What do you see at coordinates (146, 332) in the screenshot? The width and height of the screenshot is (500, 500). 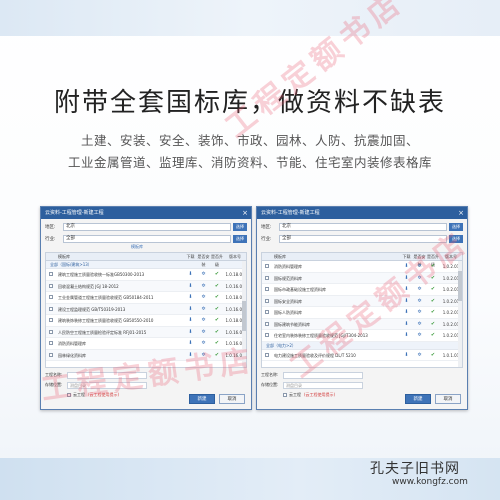 I see `table-row: 人民防空工程施工质量检验评定标准 RFJ01-2015 ⬇ ✲ ✔ 1.0.16.01` at bounding box center [146, 332].